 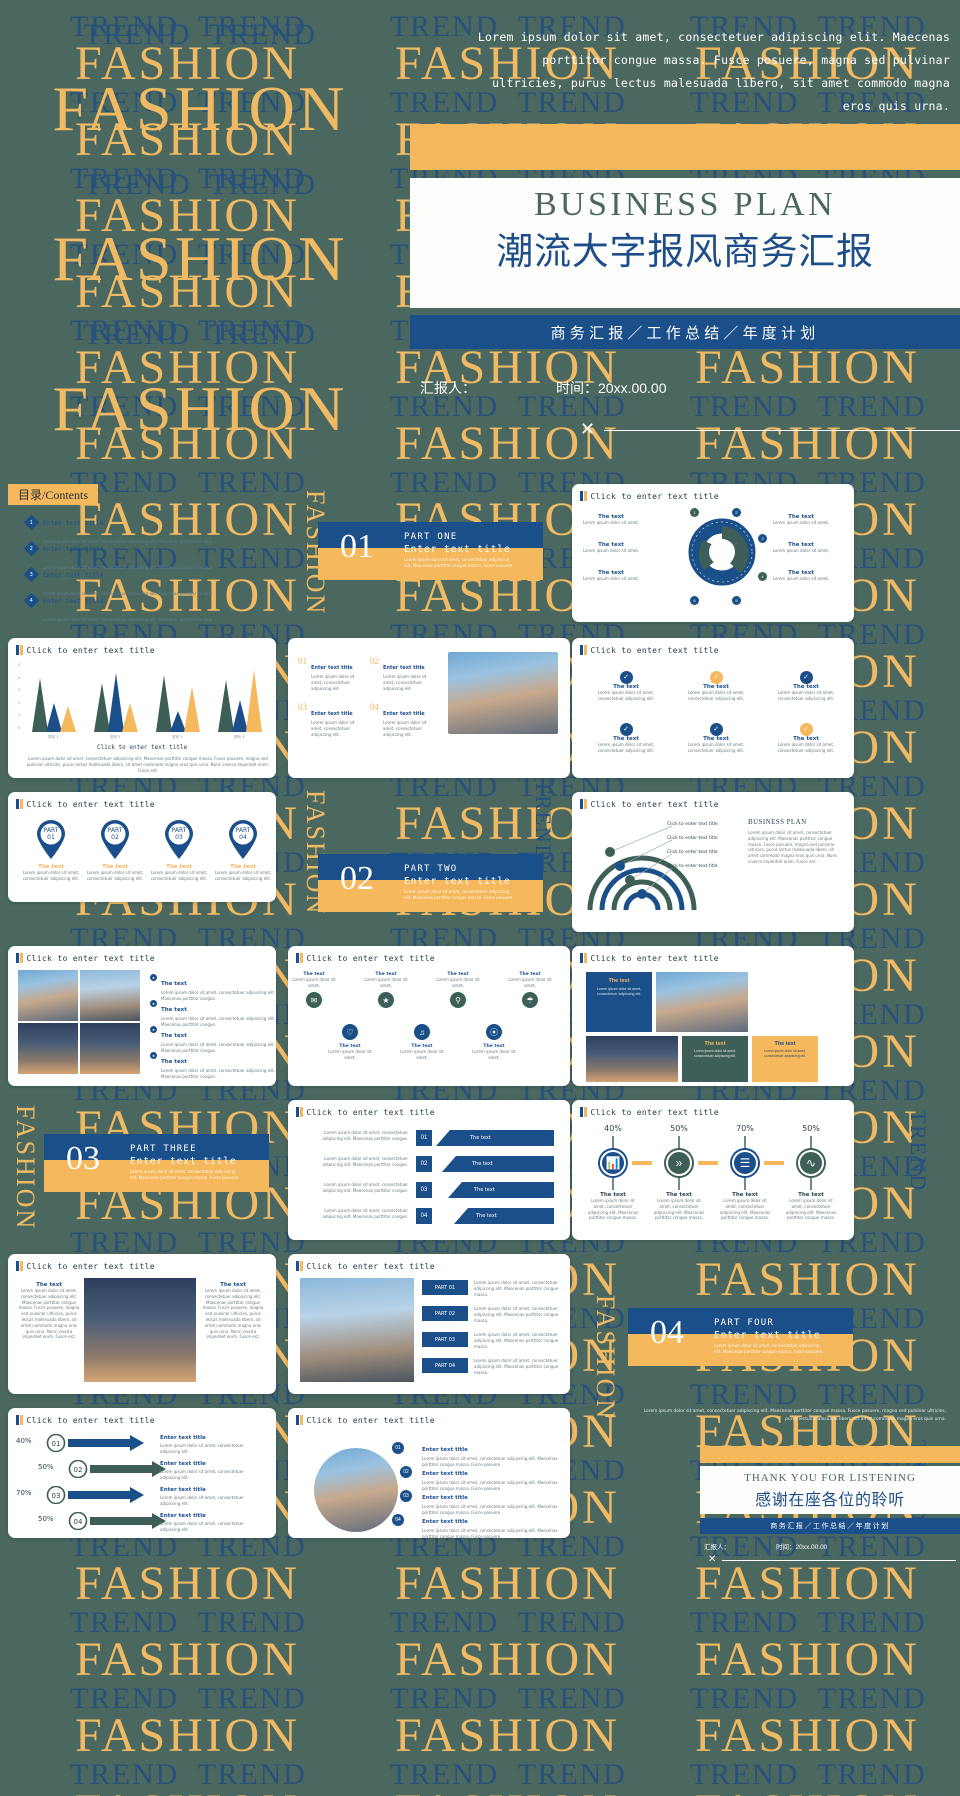 What do you see at coordinates (782, 430) in the screenshot?
I see `divider-line` at bounding box center [782, 430].